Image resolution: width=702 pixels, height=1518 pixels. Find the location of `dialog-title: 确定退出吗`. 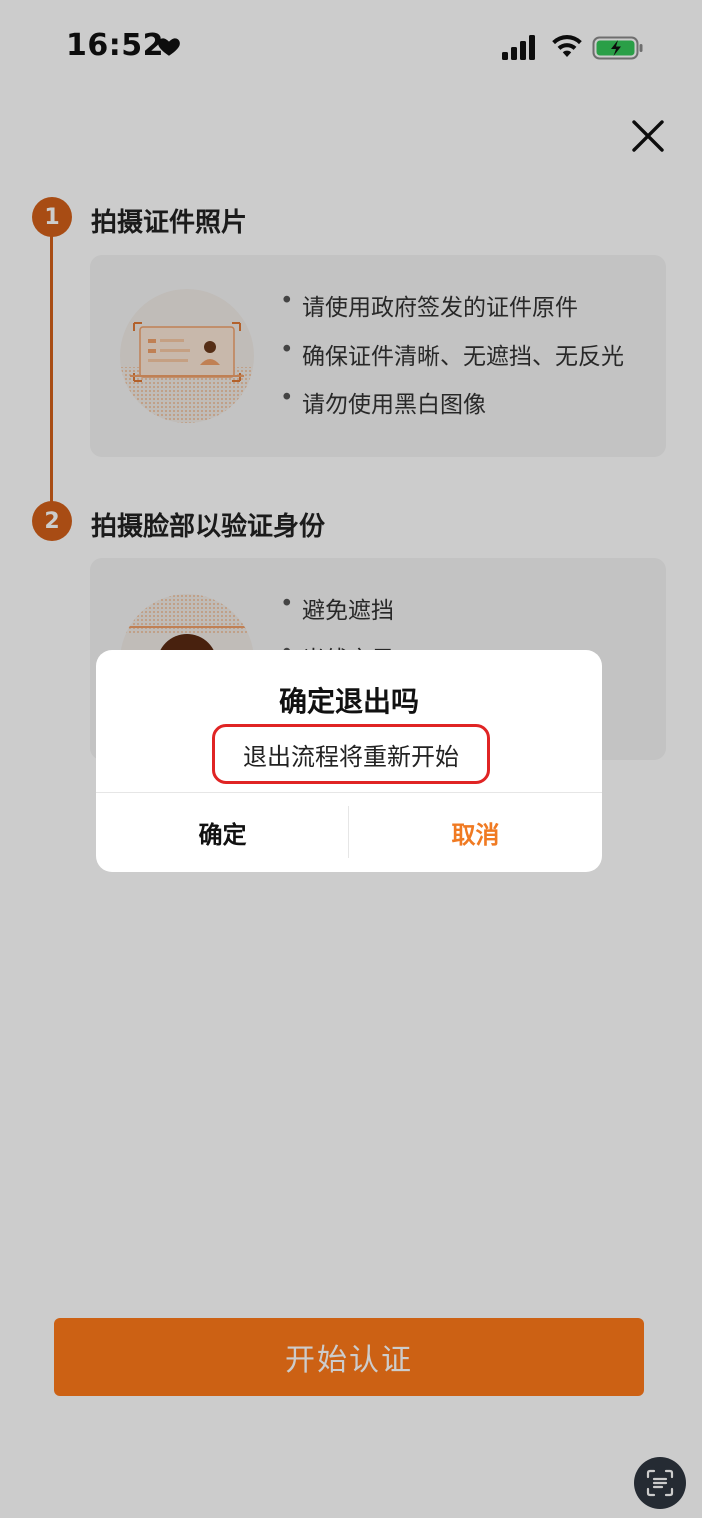

dialog-title: 确定退出吗 is located at coordinates (348, 701).